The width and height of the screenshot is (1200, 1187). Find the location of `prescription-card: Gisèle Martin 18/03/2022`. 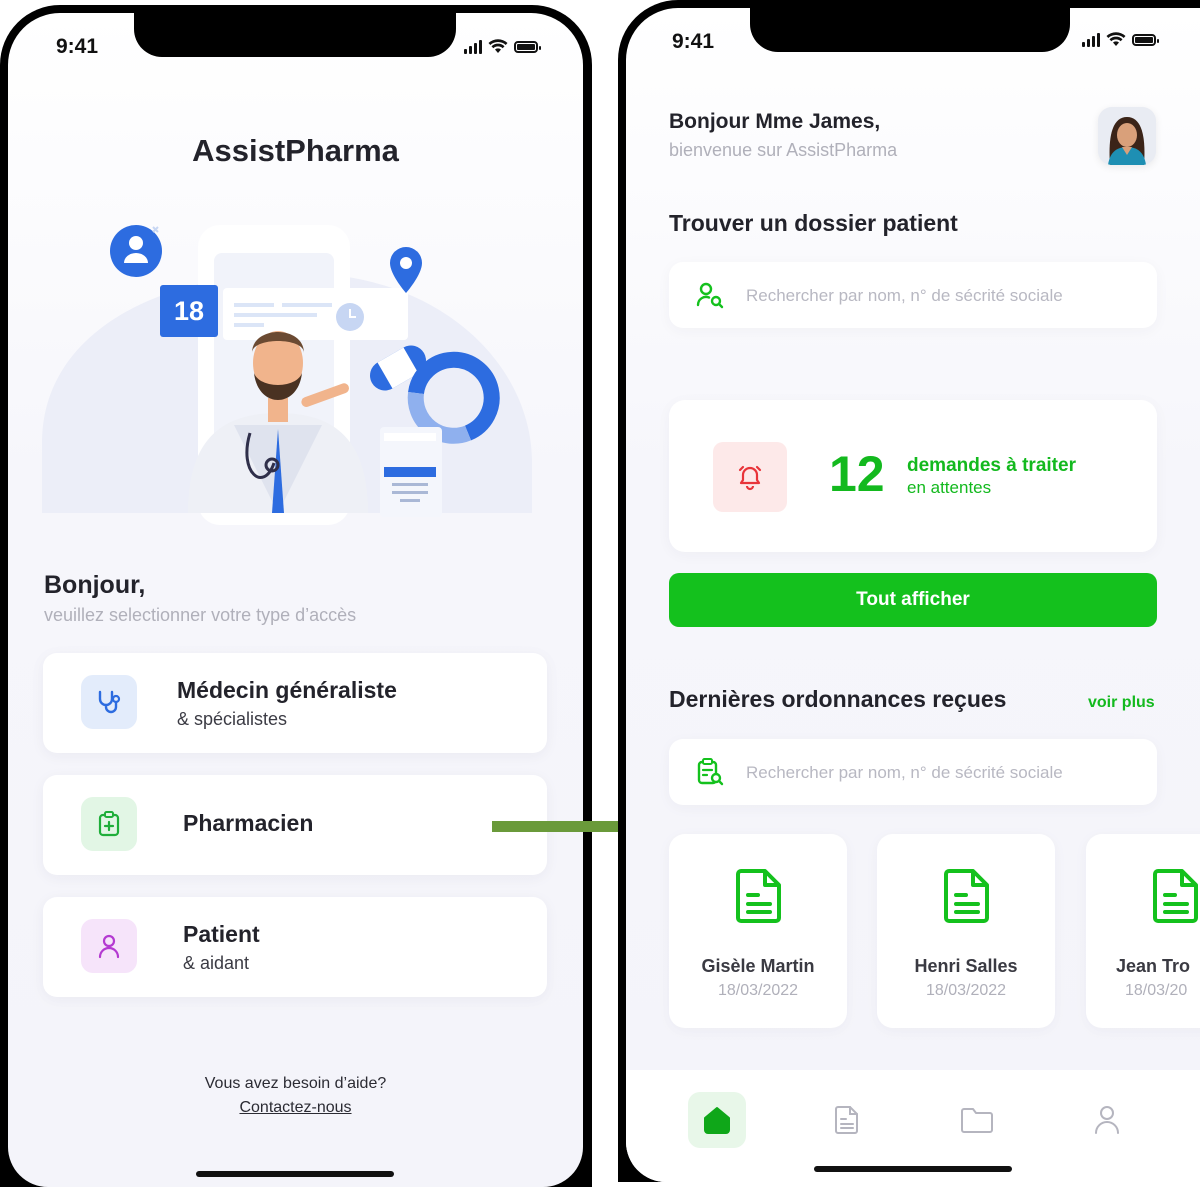

prescription-card: Gisèle Martin 18/03/2022 is located at coordinates (758, 931).